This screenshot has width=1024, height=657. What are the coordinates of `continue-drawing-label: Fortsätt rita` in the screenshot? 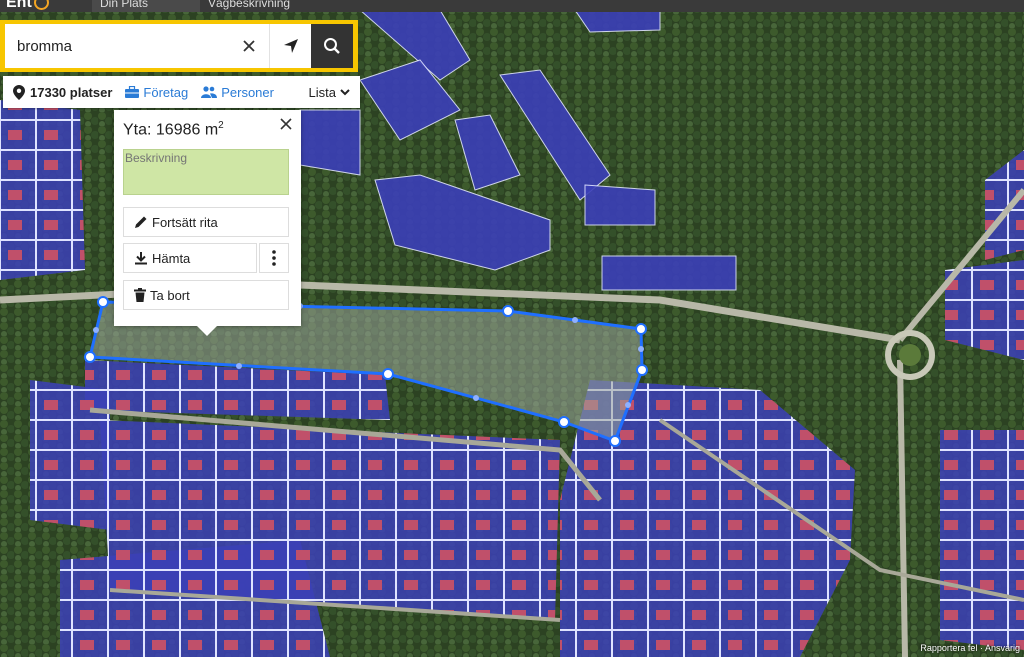 It's located at (185, 222).